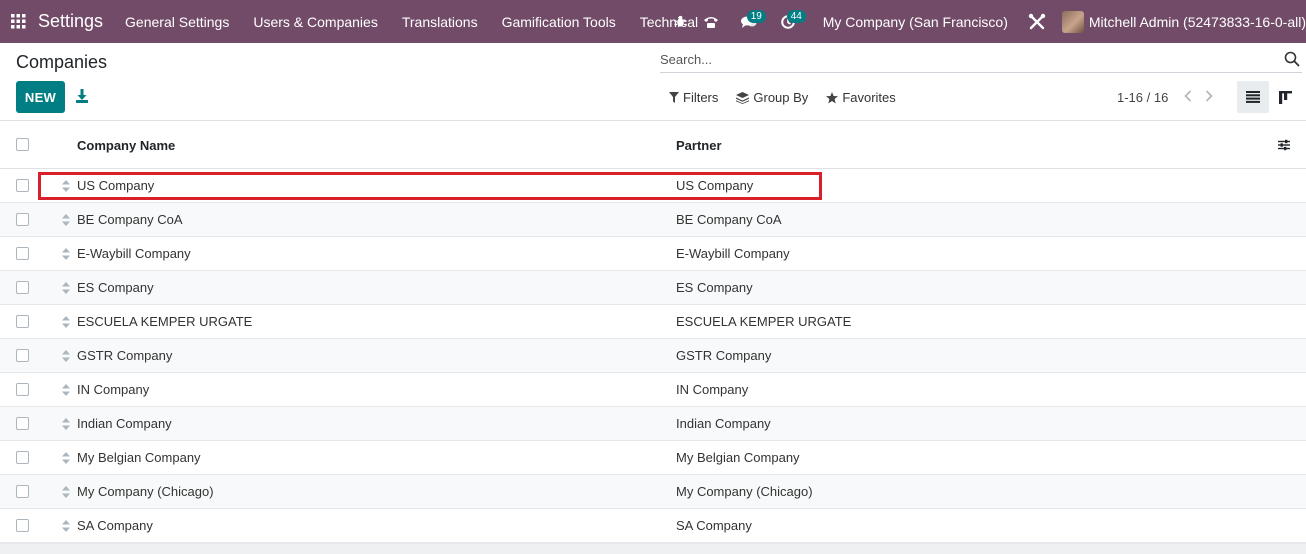 The height and width of the screenshot is (554, 1306). I want to click on cell-partner: GSTR Company, so click(723, 355).